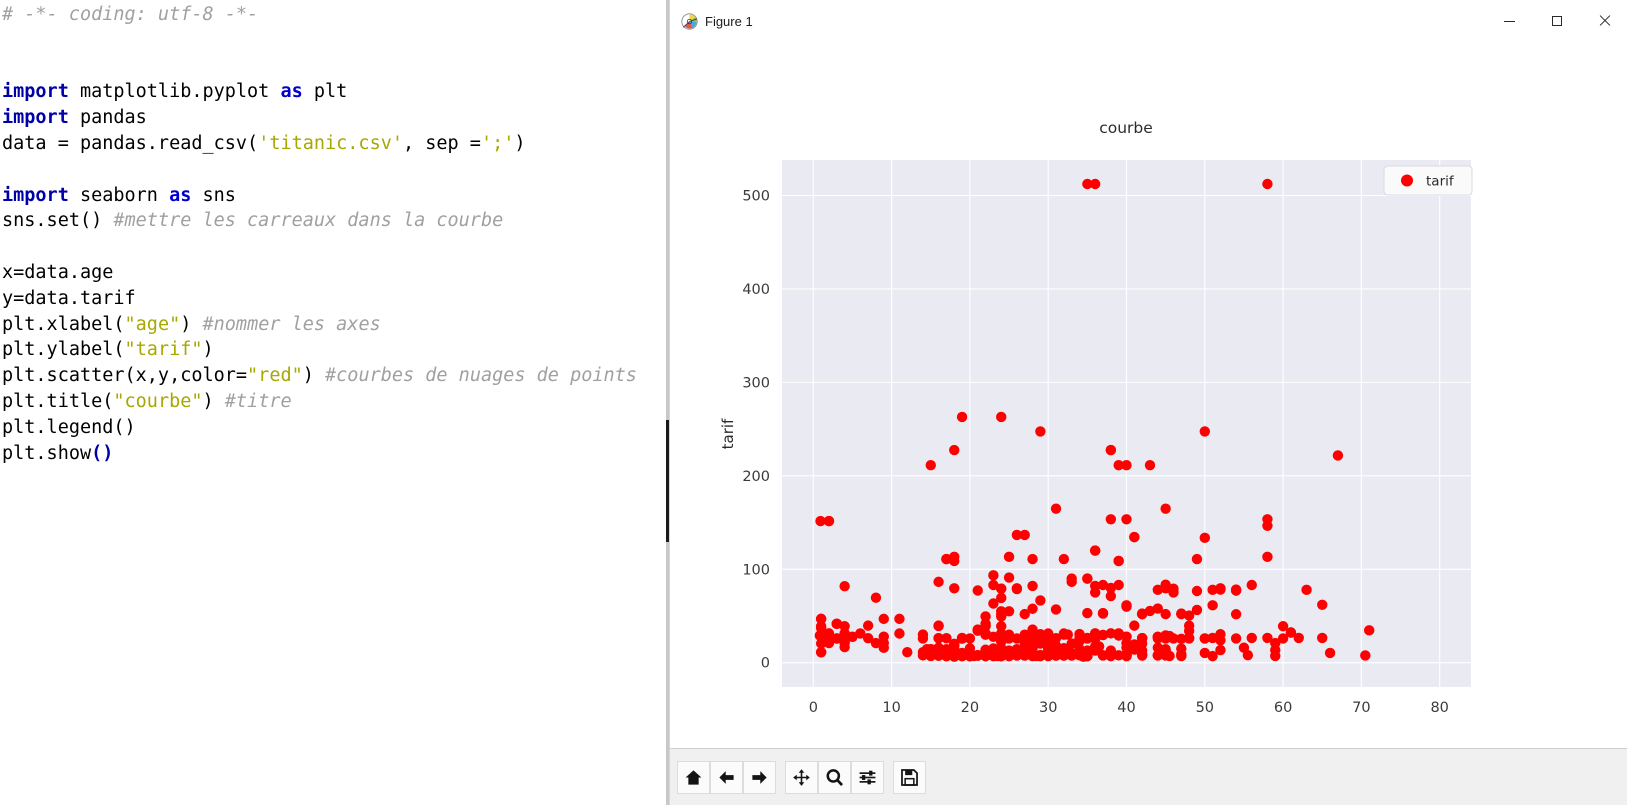 This screenshot has height=805, width=1627. I want to click on subplots-button, so click(867, 777).